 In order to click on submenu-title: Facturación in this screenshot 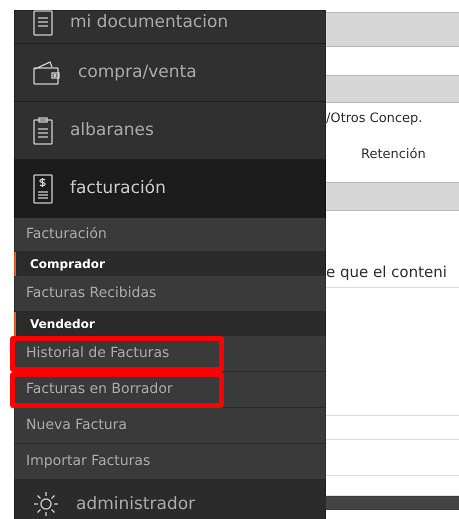, I will do `click(170, 235)`.